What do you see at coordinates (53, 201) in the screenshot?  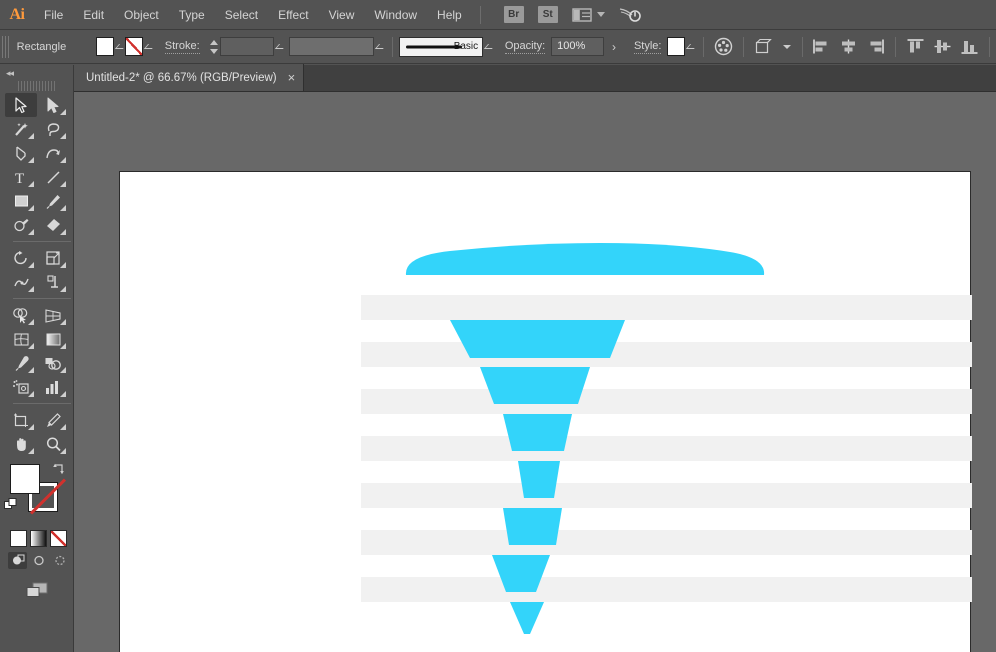 I see `paintbrush-tool` at bounding box center [53, 201].